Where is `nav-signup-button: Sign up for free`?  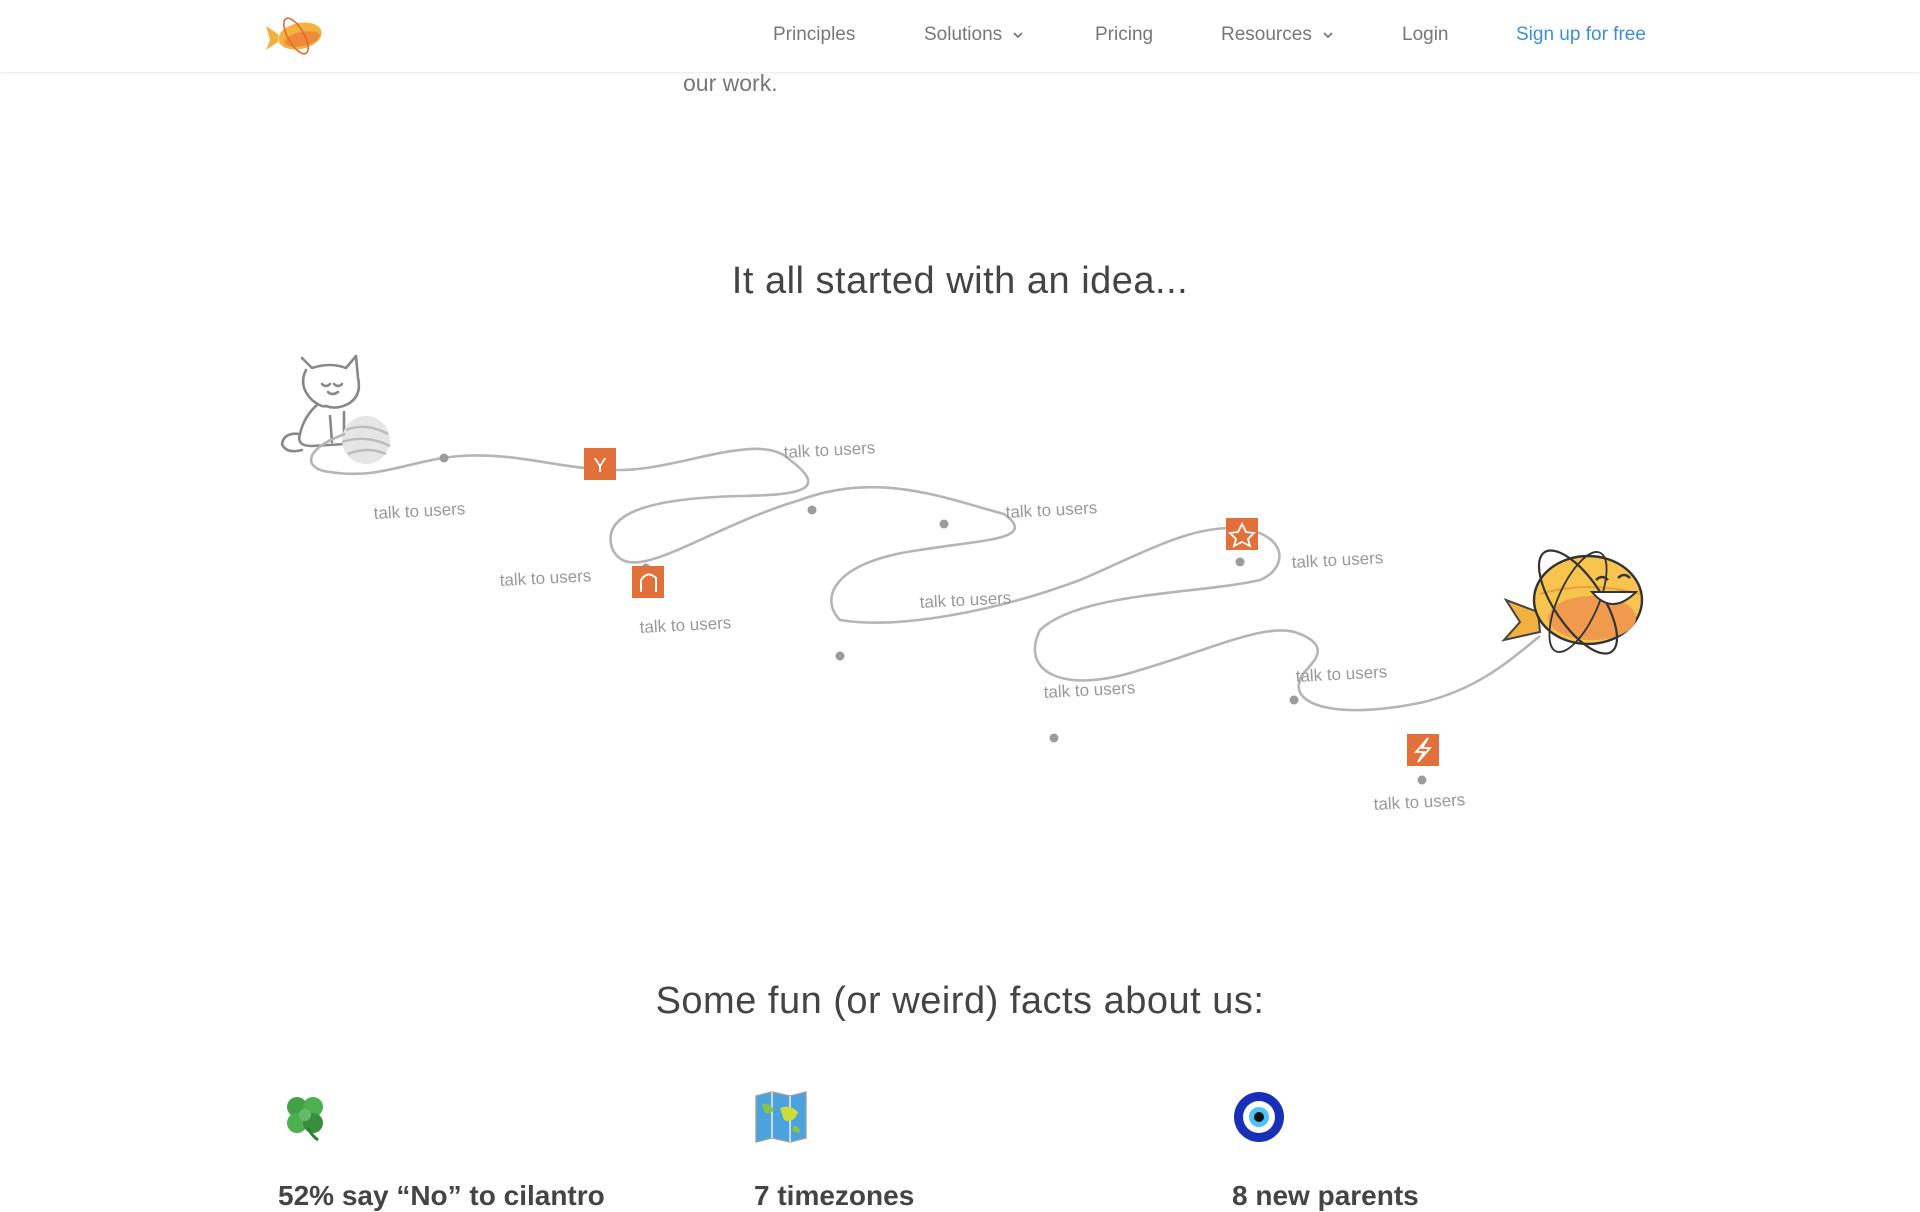
nav-signup-button: Sign up for free is located at coordinates (1581, 35).